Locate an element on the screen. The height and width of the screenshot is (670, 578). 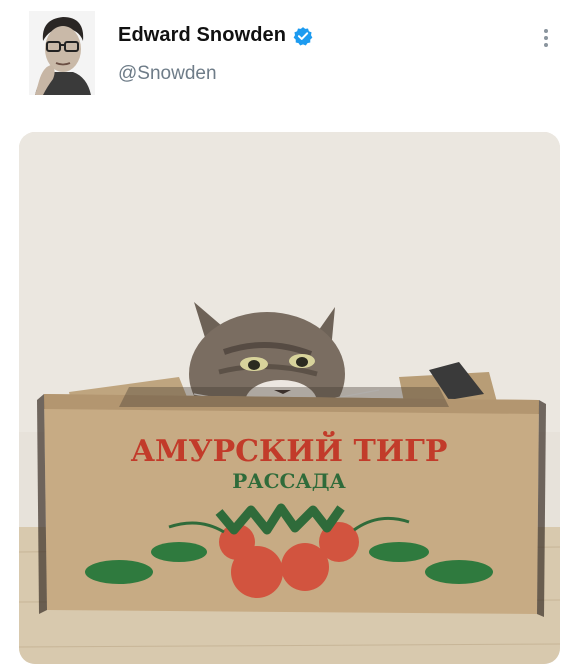
box-subtitle-text: РАССАДА is located at coordinates (289, 481).